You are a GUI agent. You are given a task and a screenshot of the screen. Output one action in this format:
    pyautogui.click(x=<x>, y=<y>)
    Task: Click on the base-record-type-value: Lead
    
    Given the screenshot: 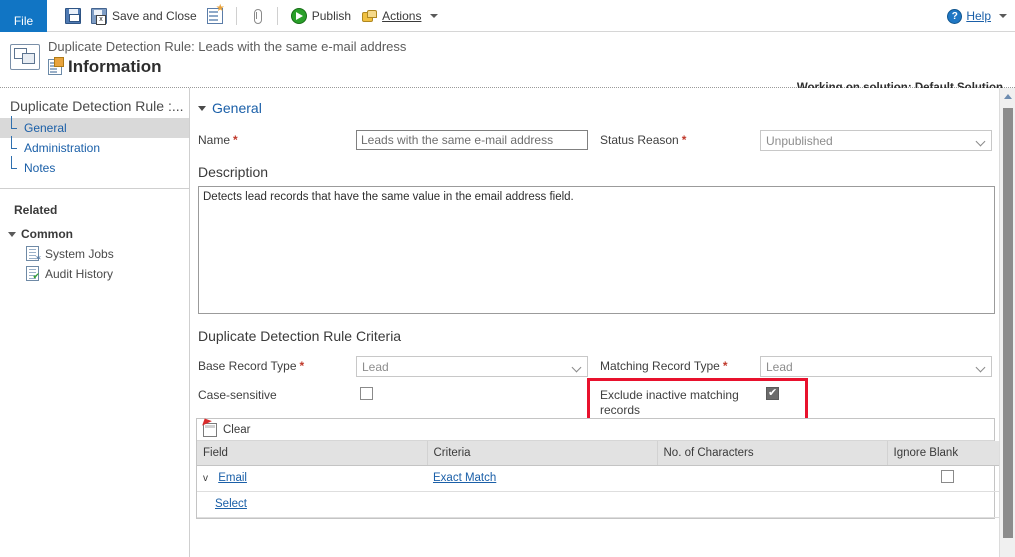 What is the action you would take?
    pyautogui.click(x=375, y=367)
    